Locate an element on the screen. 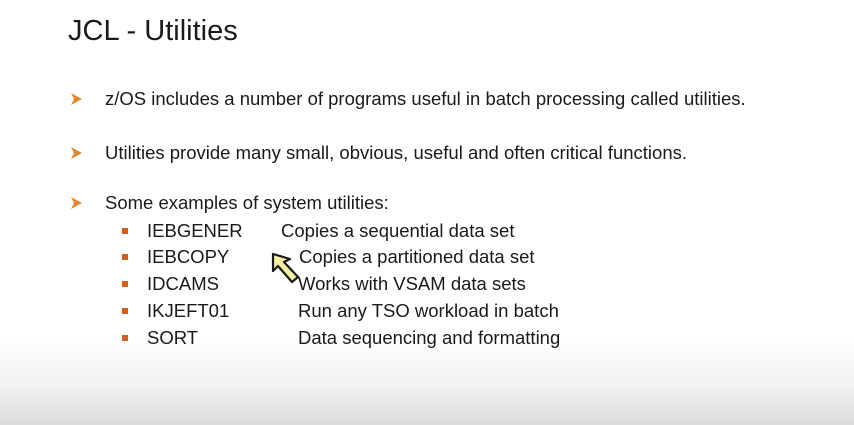  utility-item: IKJEFT01 Run any TSO workload in batch is located at coordinates (398, 313).